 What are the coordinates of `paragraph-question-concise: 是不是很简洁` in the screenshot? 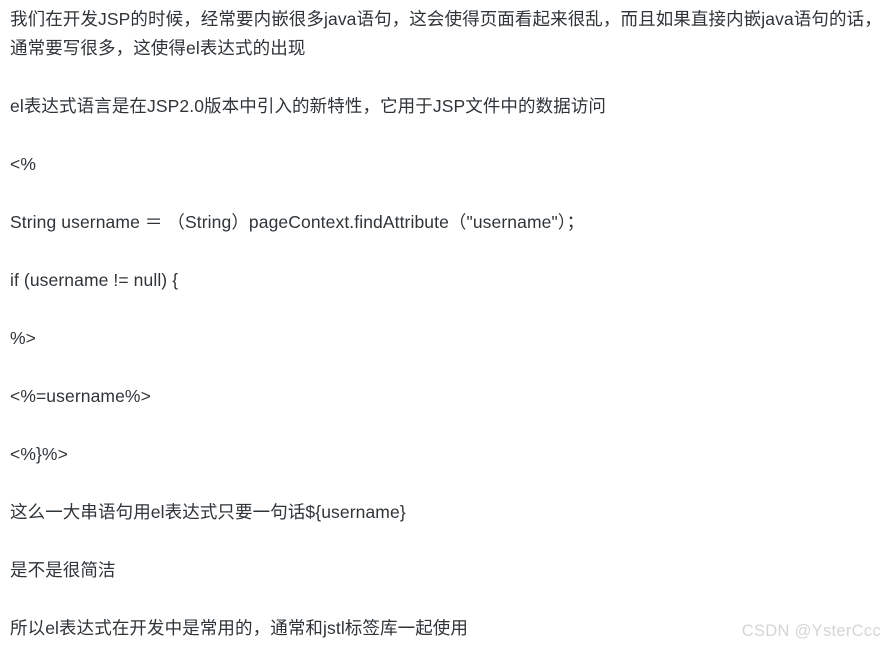 It's located at (63, 570).